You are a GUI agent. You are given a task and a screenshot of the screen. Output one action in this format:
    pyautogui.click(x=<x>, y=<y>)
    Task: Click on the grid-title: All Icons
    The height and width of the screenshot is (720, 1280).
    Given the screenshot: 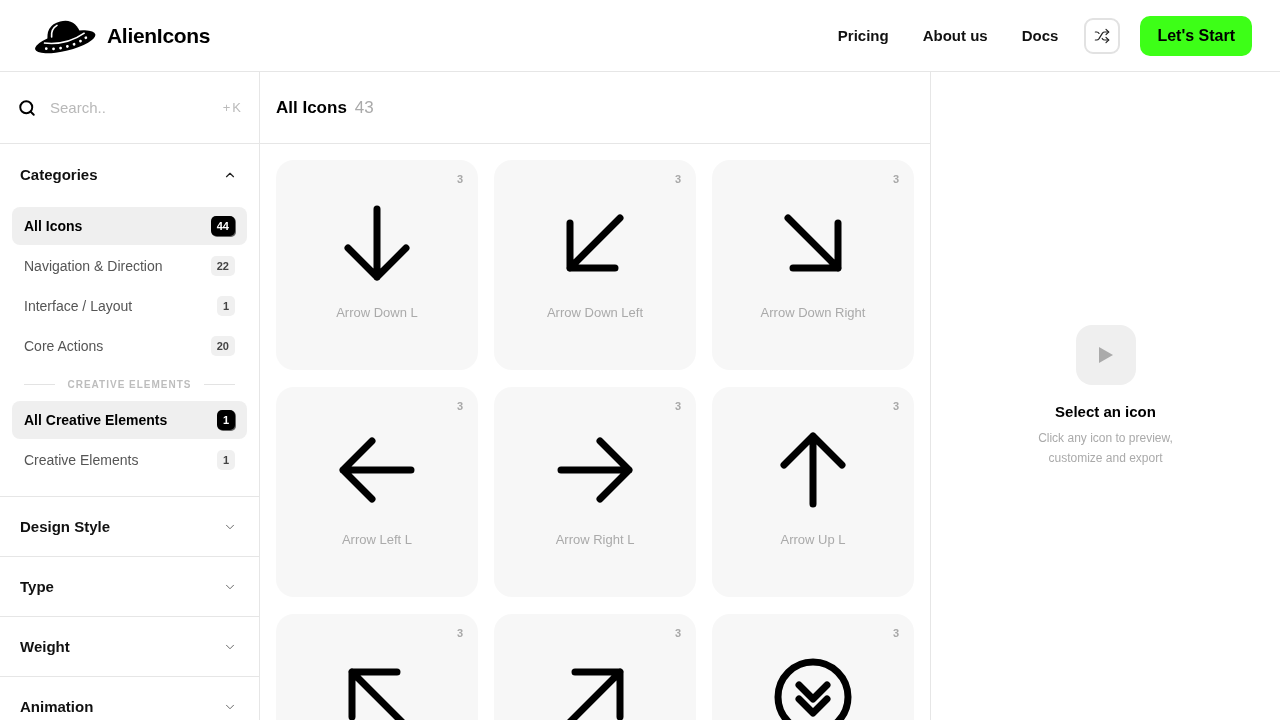 What is the action you would take?
    pyautogui.click(x=311, y=107)
    